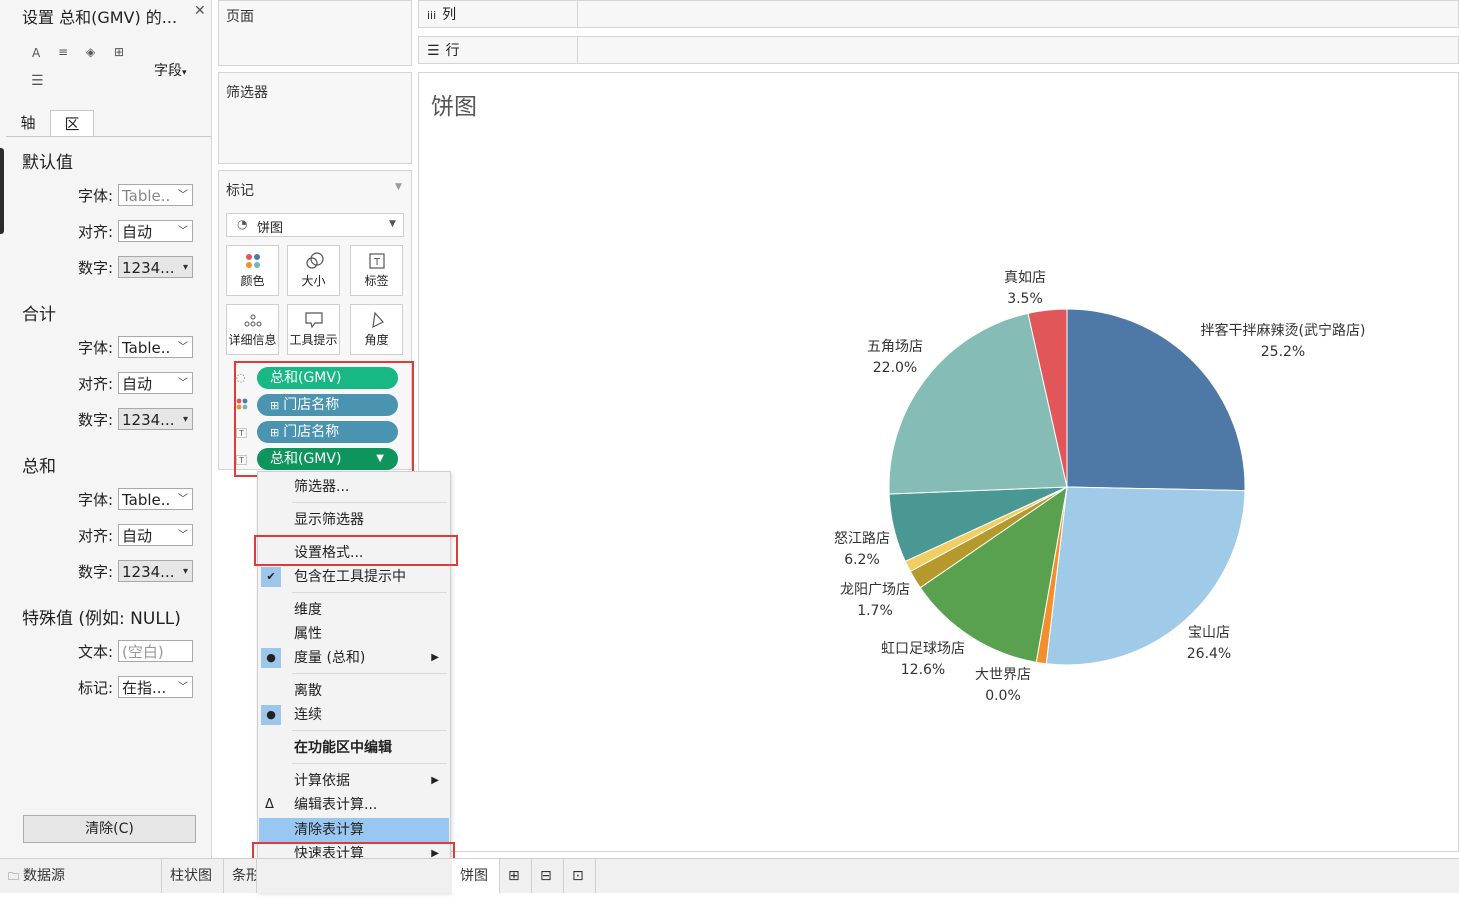  Describe the element at coordinates (354, 658) in the screenshot. I see `menu-item-measure: ● 度量 (总和) ▶` at that location.